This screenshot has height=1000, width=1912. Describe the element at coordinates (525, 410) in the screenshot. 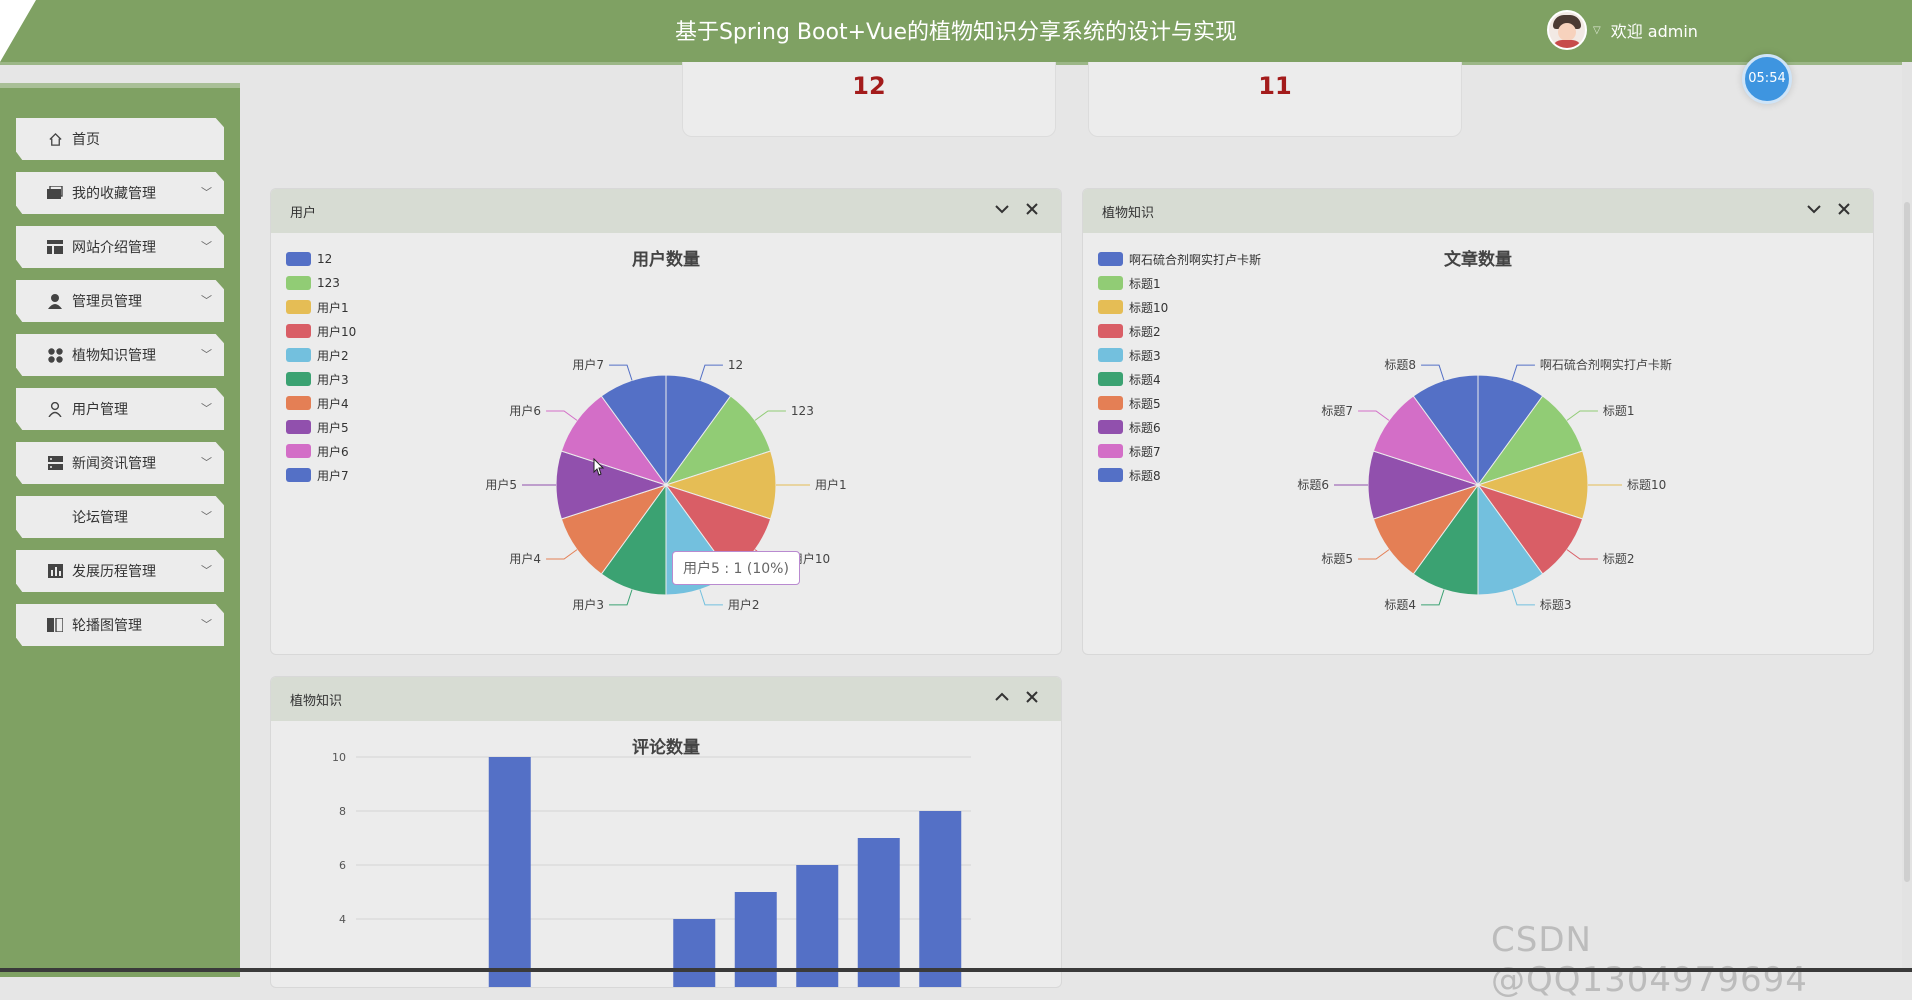

I see `pie-label: 用户6` at that location.